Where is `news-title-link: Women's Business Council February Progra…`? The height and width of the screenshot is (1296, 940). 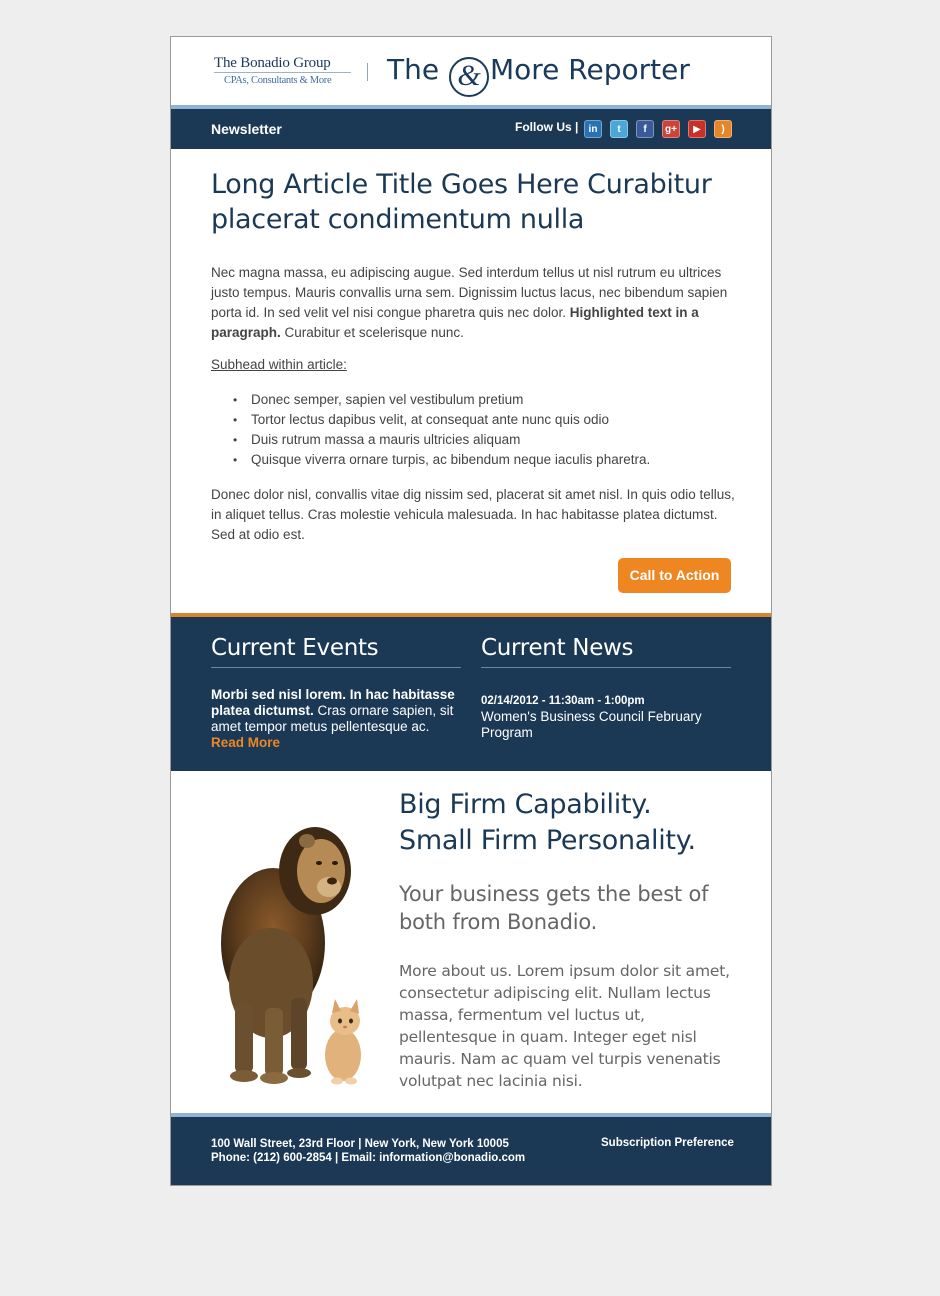 news-title-link: Women's Business Council February Progra… is located at coordinates (606, 725).